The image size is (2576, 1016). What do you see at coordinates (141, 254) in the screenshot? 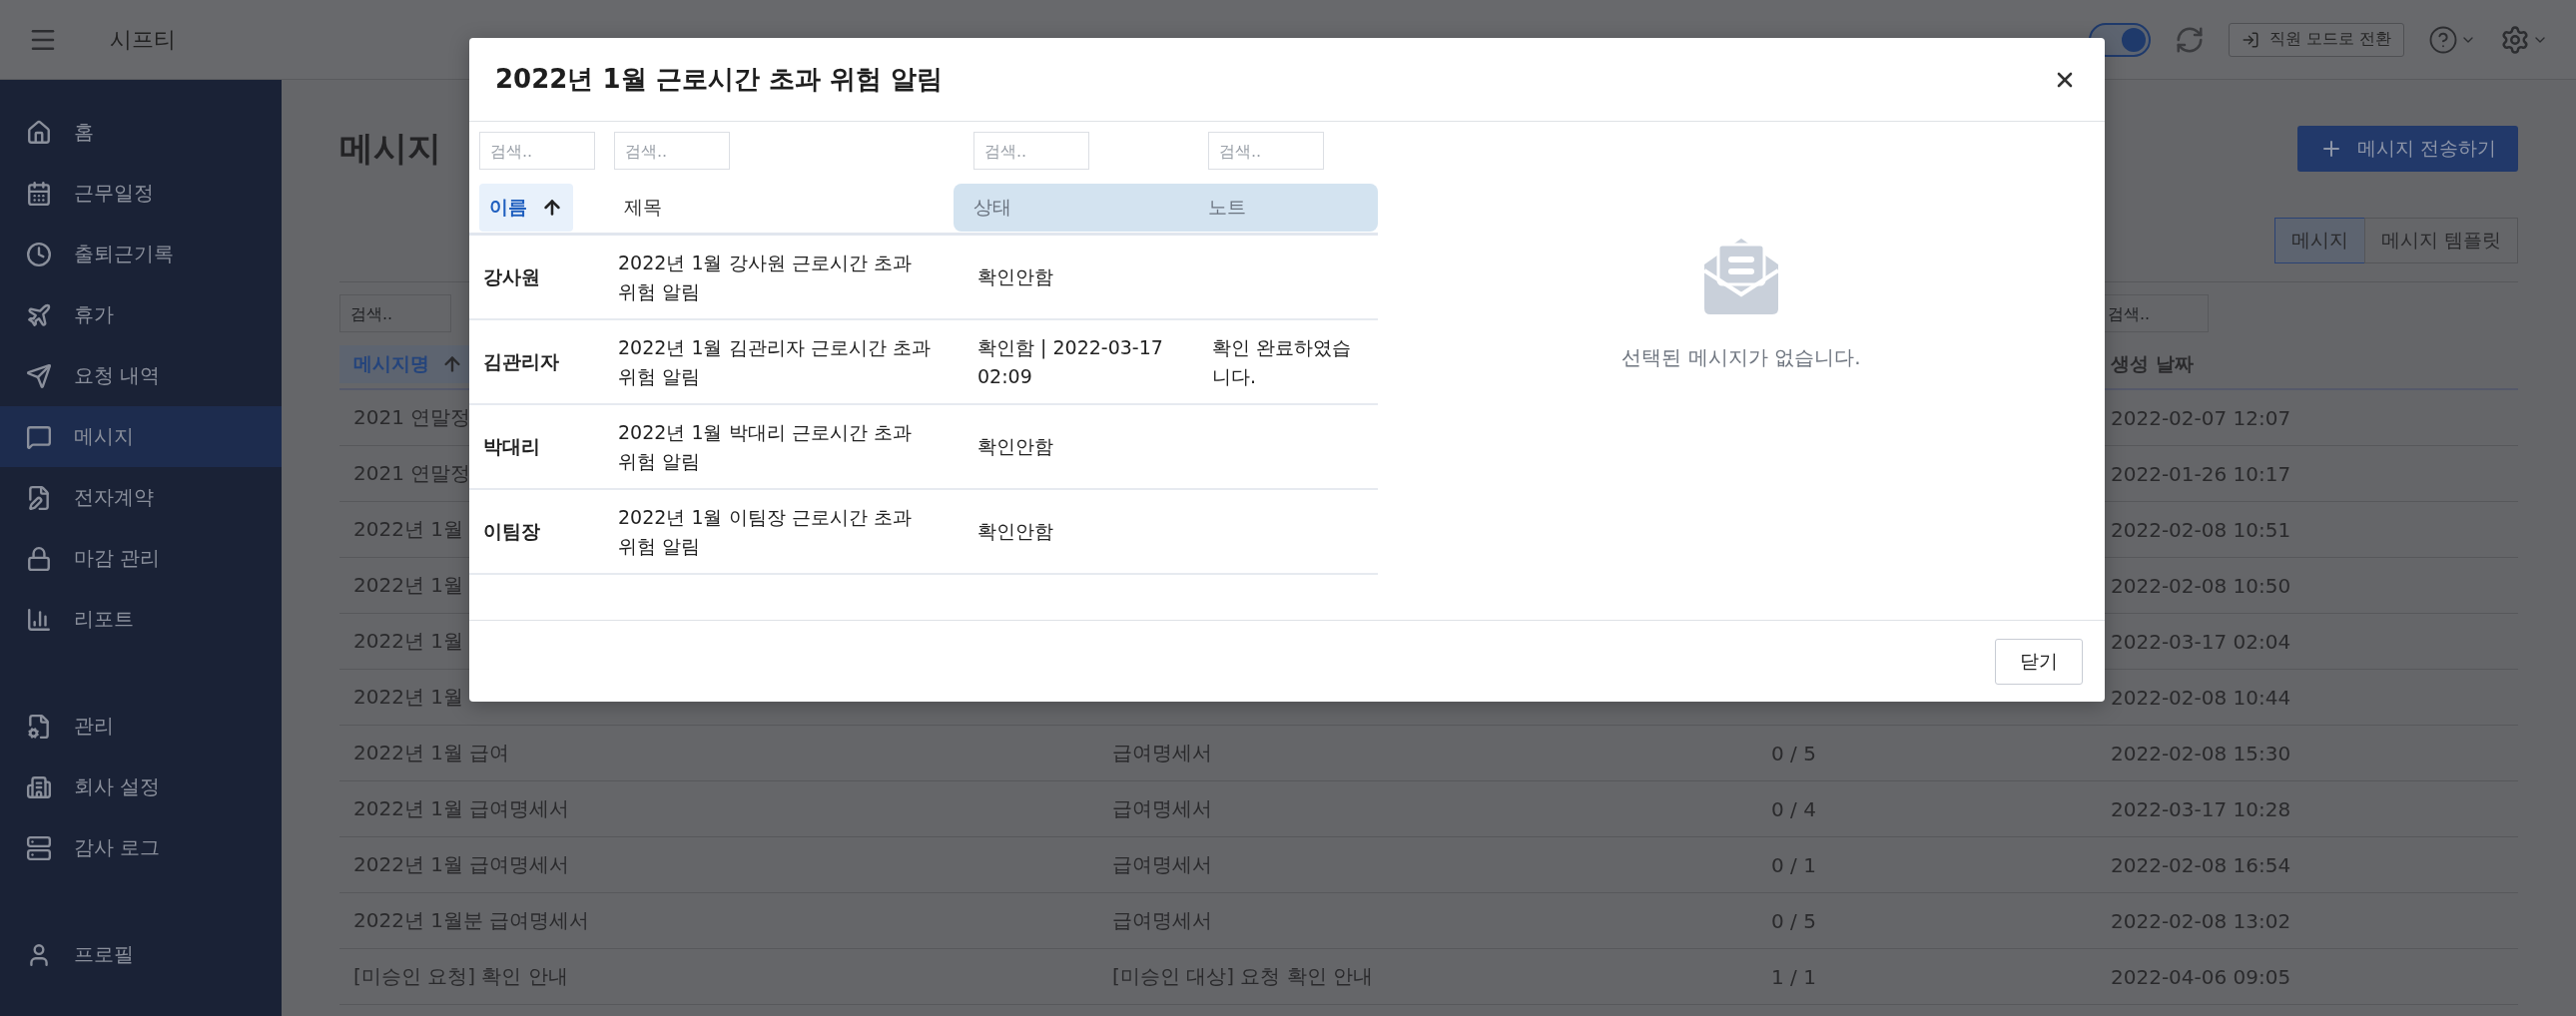
I see `sidebar-item: 출퇴근기록` at bounding box center [141, 254].